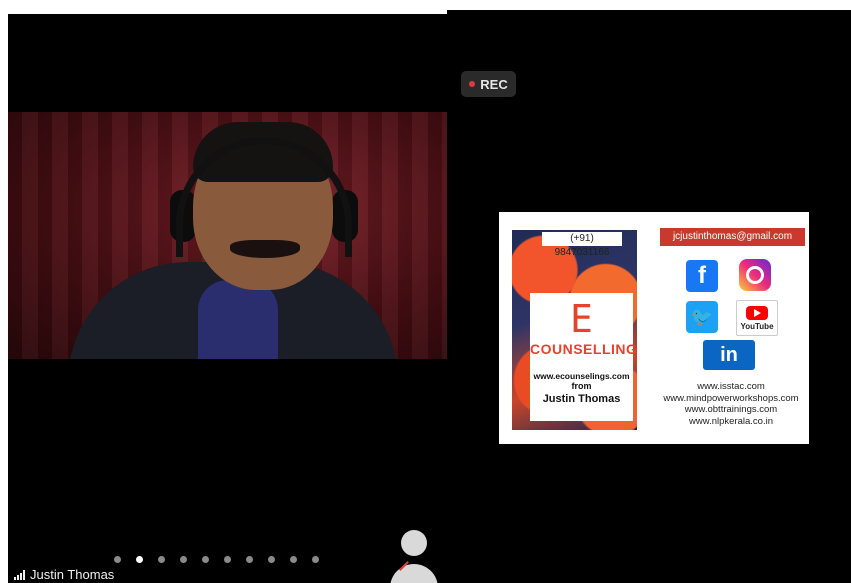 Image resolution: width=851 pixels, height=583 pixels. I want to click on brand-url: www.ecounselings.com, so click(581, 376).